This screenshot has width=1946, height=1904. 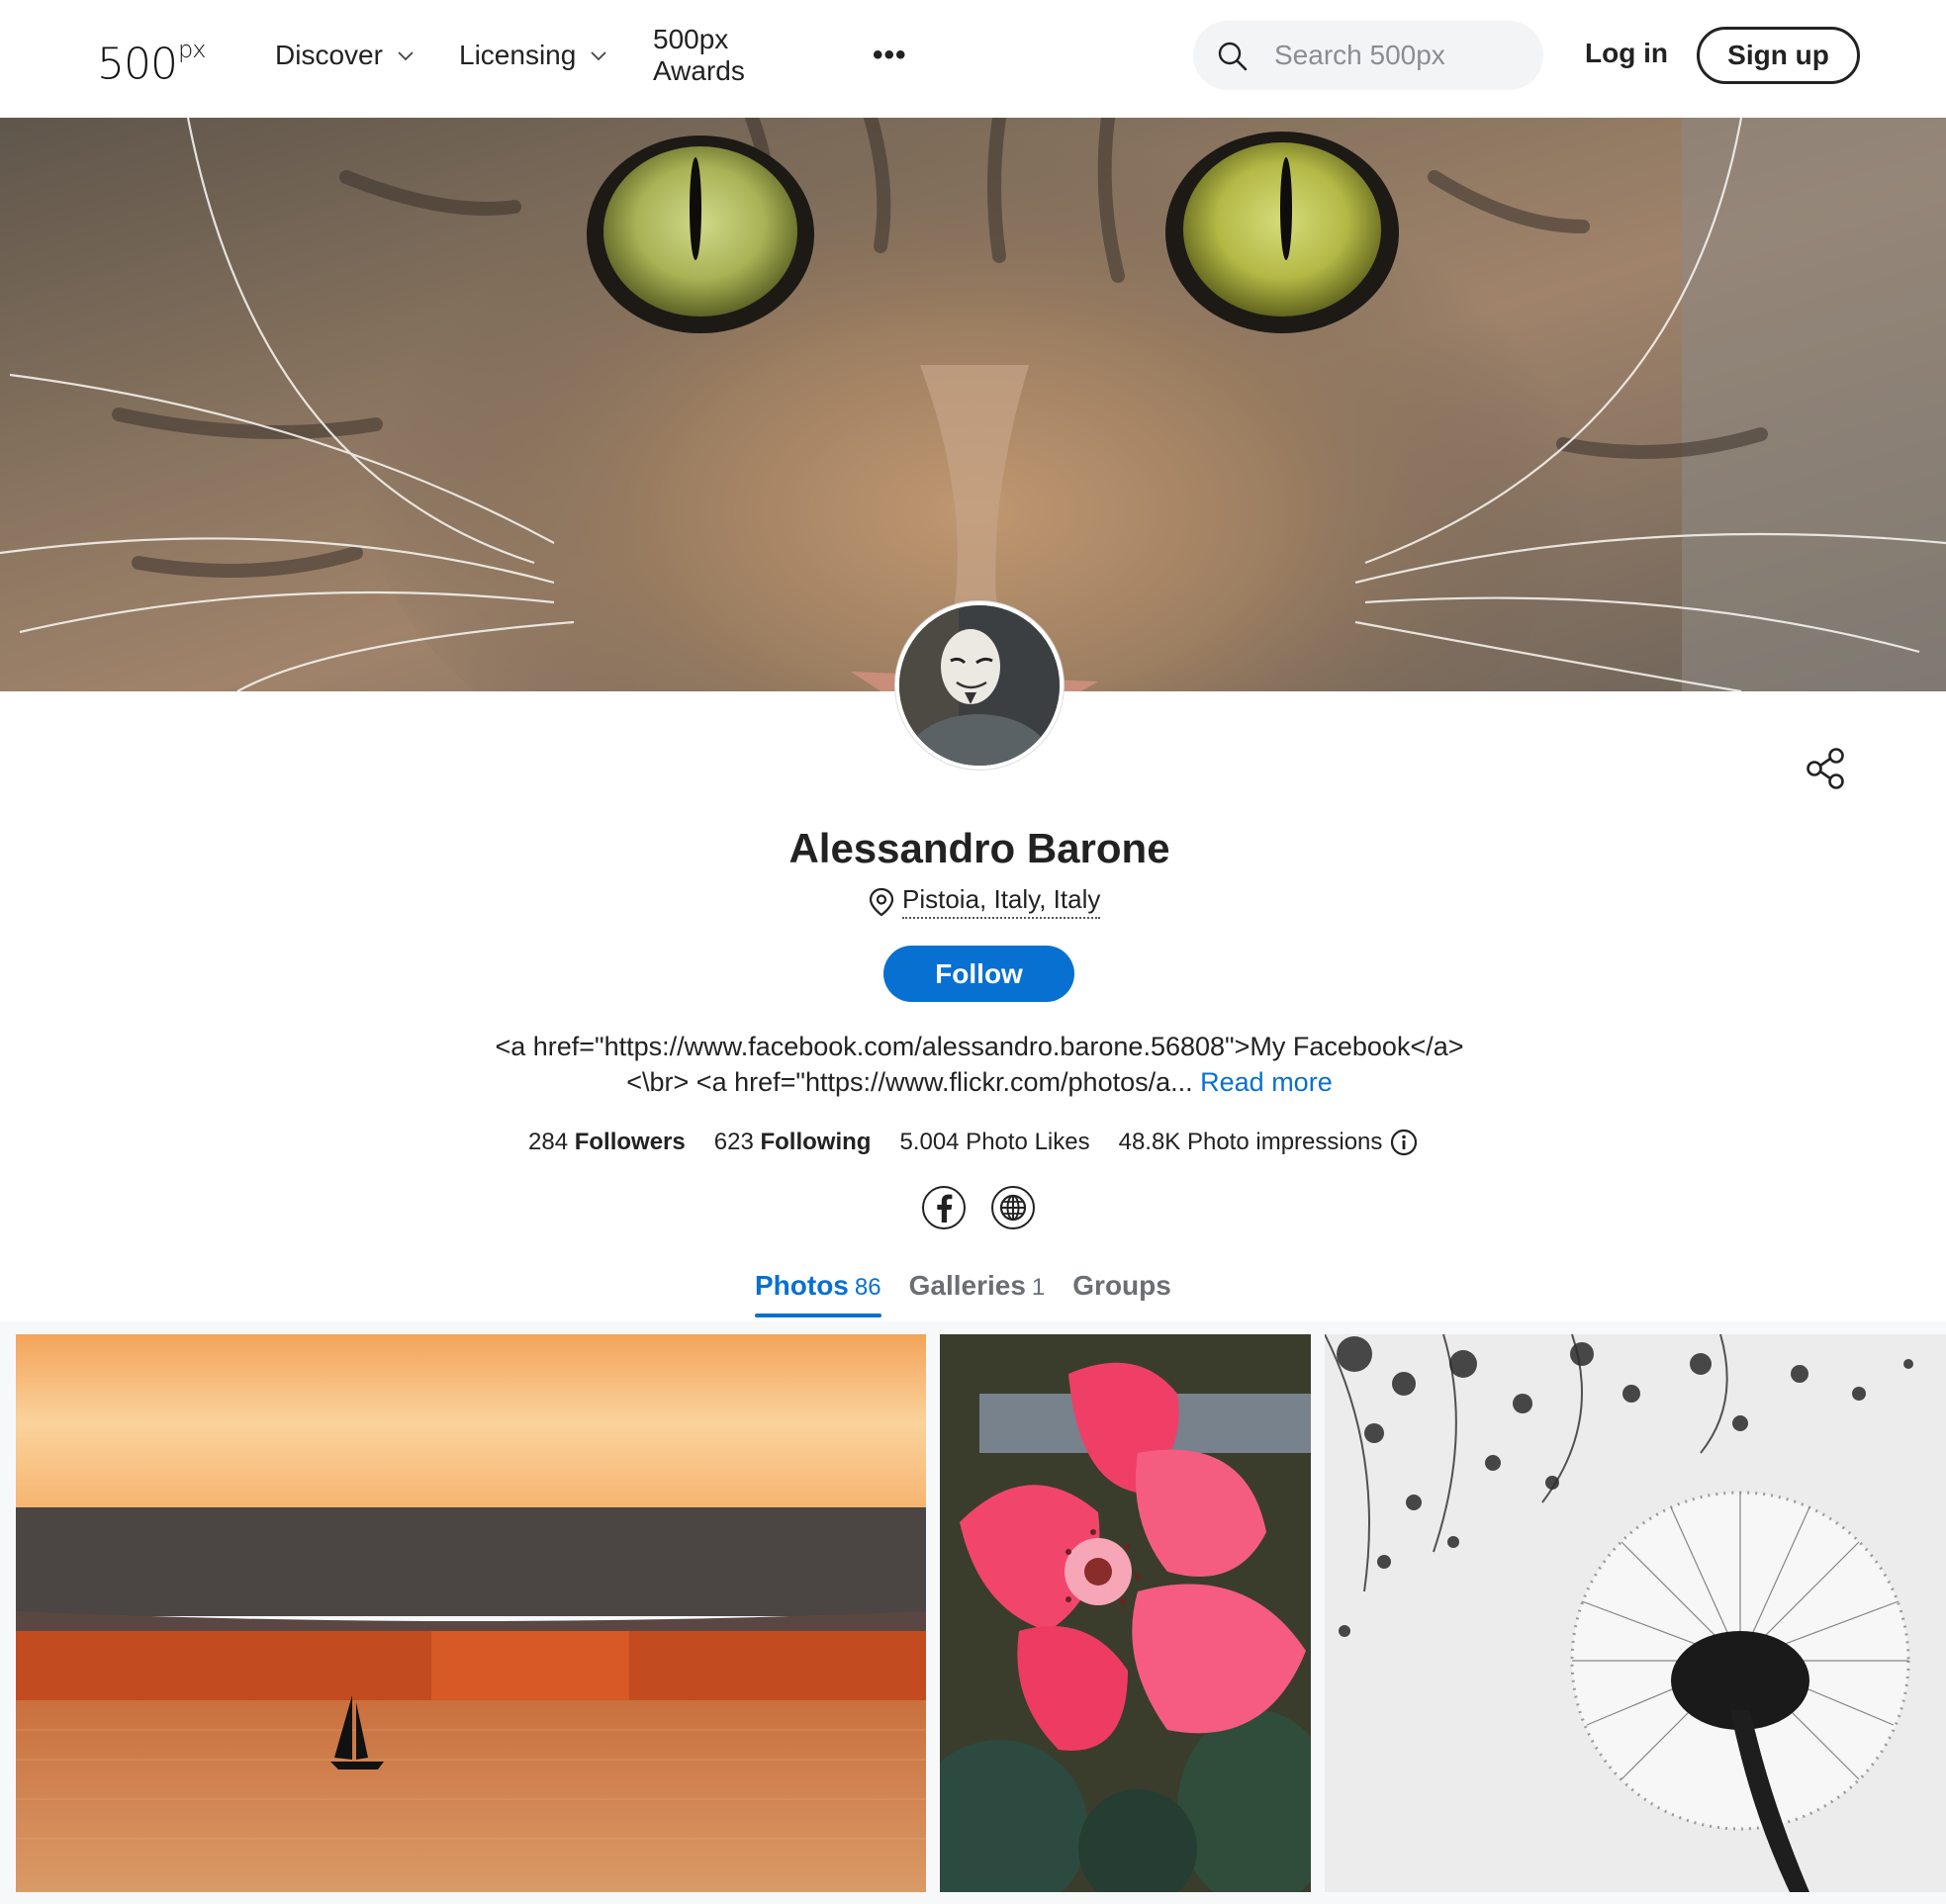 What do you see at coordinates (867, 1287) in the screenshot?
I see `tab-photos-count: 86` at bounding box center [867, 1287].